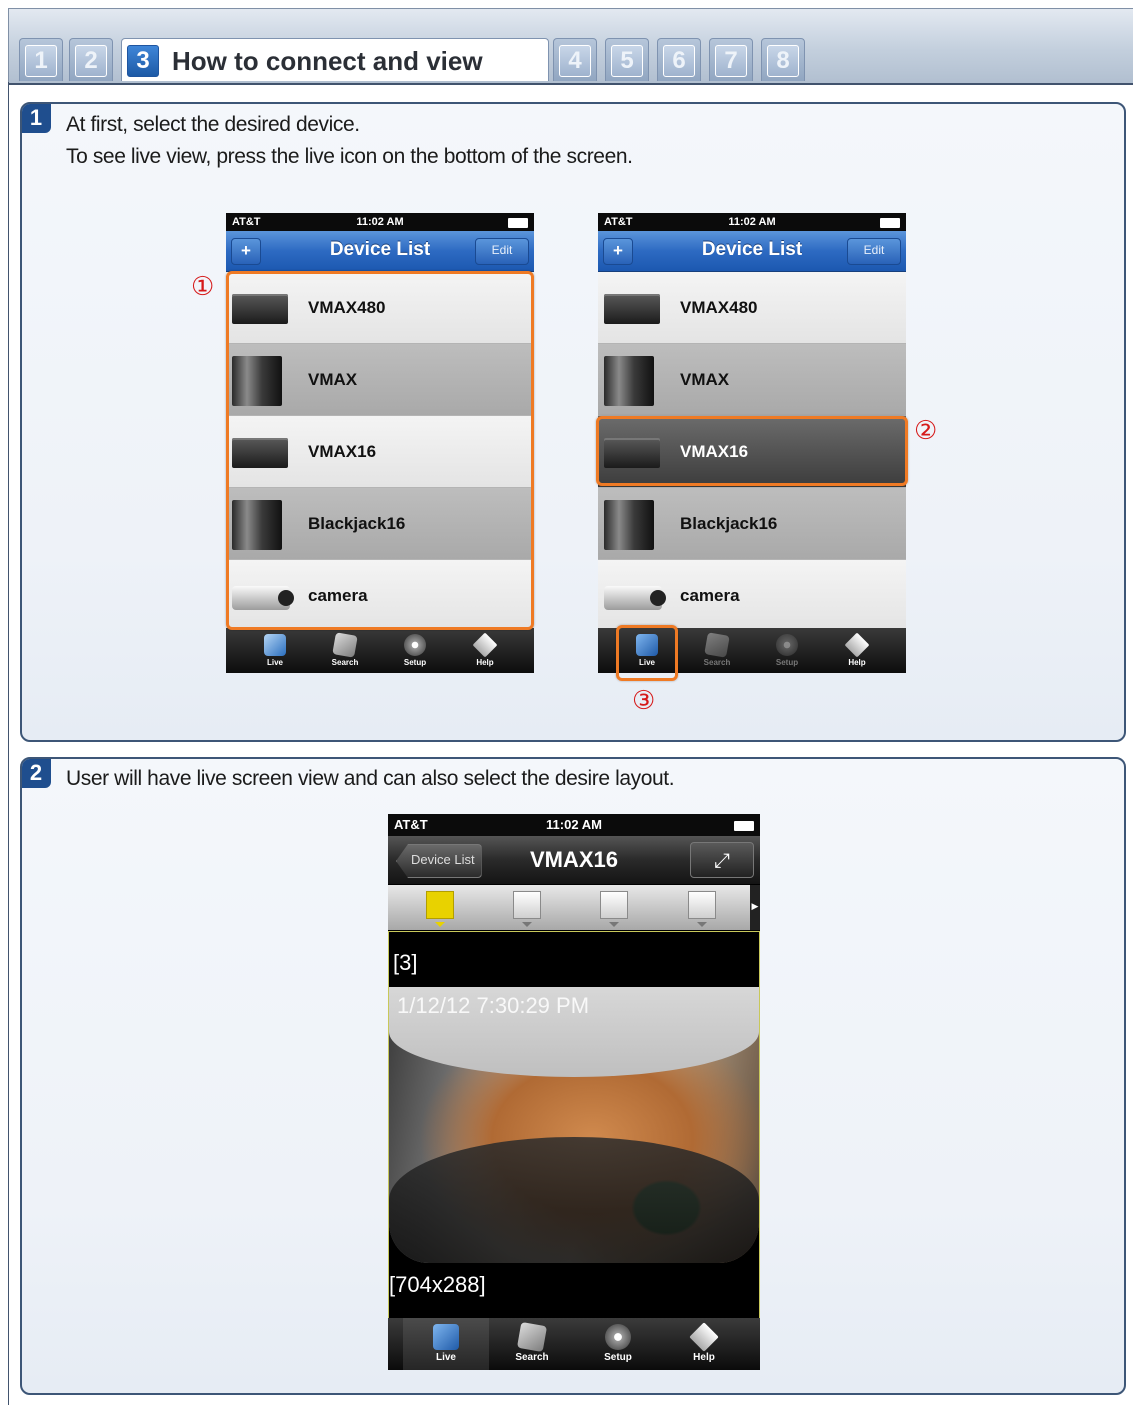 This screenshot has height=1405, width=1133. I want to click on step-tab-title: How to connect and view, so click(327, 61).